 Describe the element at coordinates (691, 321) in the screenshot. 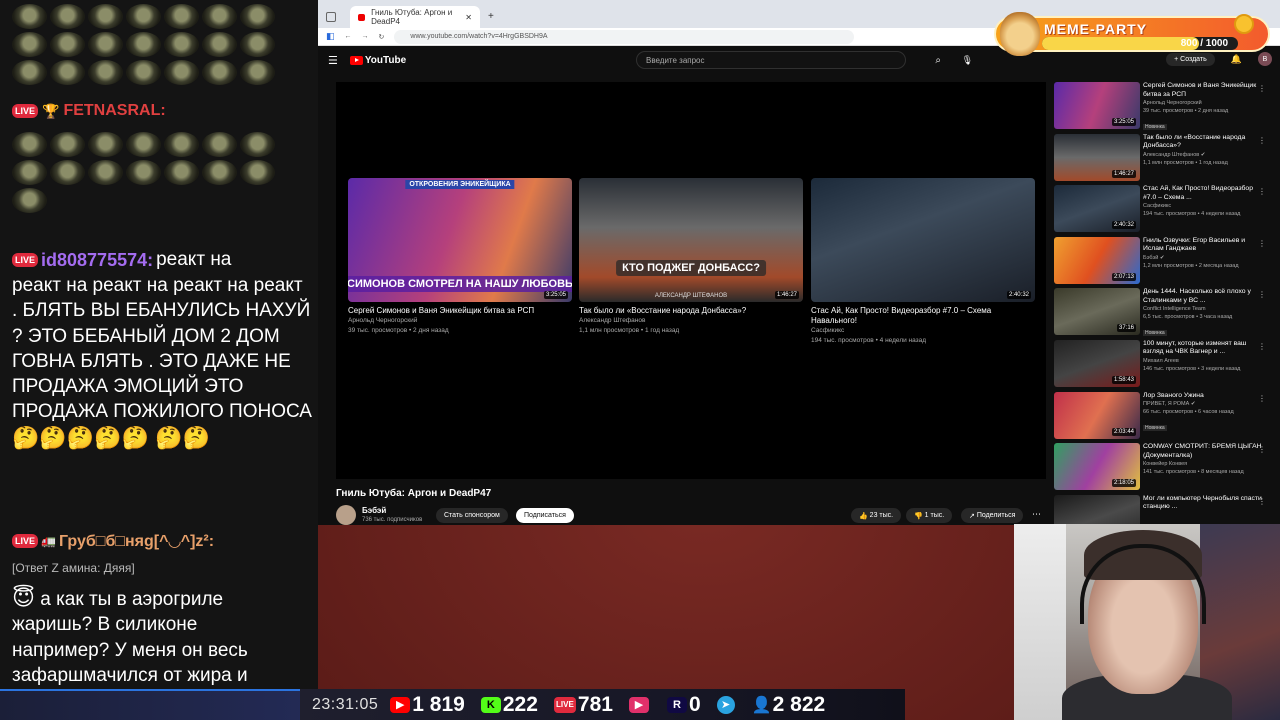

I see `endscreen-channel: Александр Штефанов` at that location.